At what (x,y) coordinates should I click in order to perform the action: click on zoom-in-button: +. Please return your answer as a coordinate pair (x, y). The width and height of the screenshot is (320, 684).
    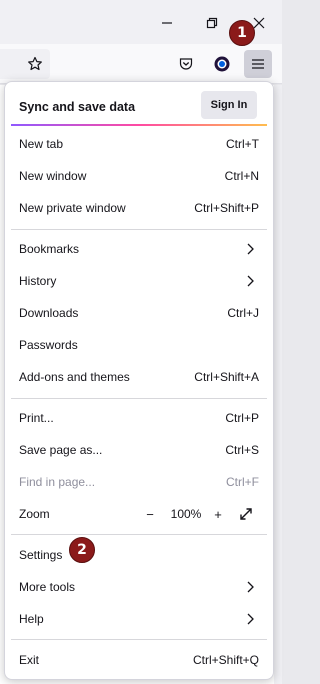
    Looking at the image, I should click on (218, 514).